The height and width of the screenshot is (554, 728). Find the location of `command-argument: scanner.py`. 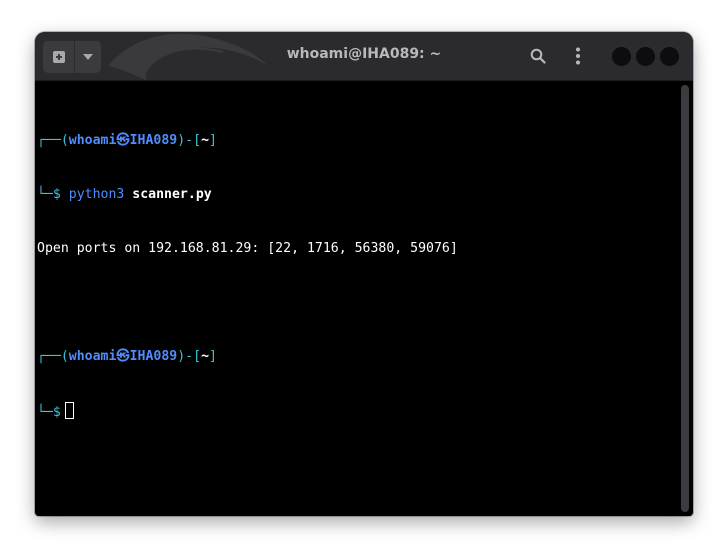

command-argument: scanner.py is located at coordinates (172, 194).